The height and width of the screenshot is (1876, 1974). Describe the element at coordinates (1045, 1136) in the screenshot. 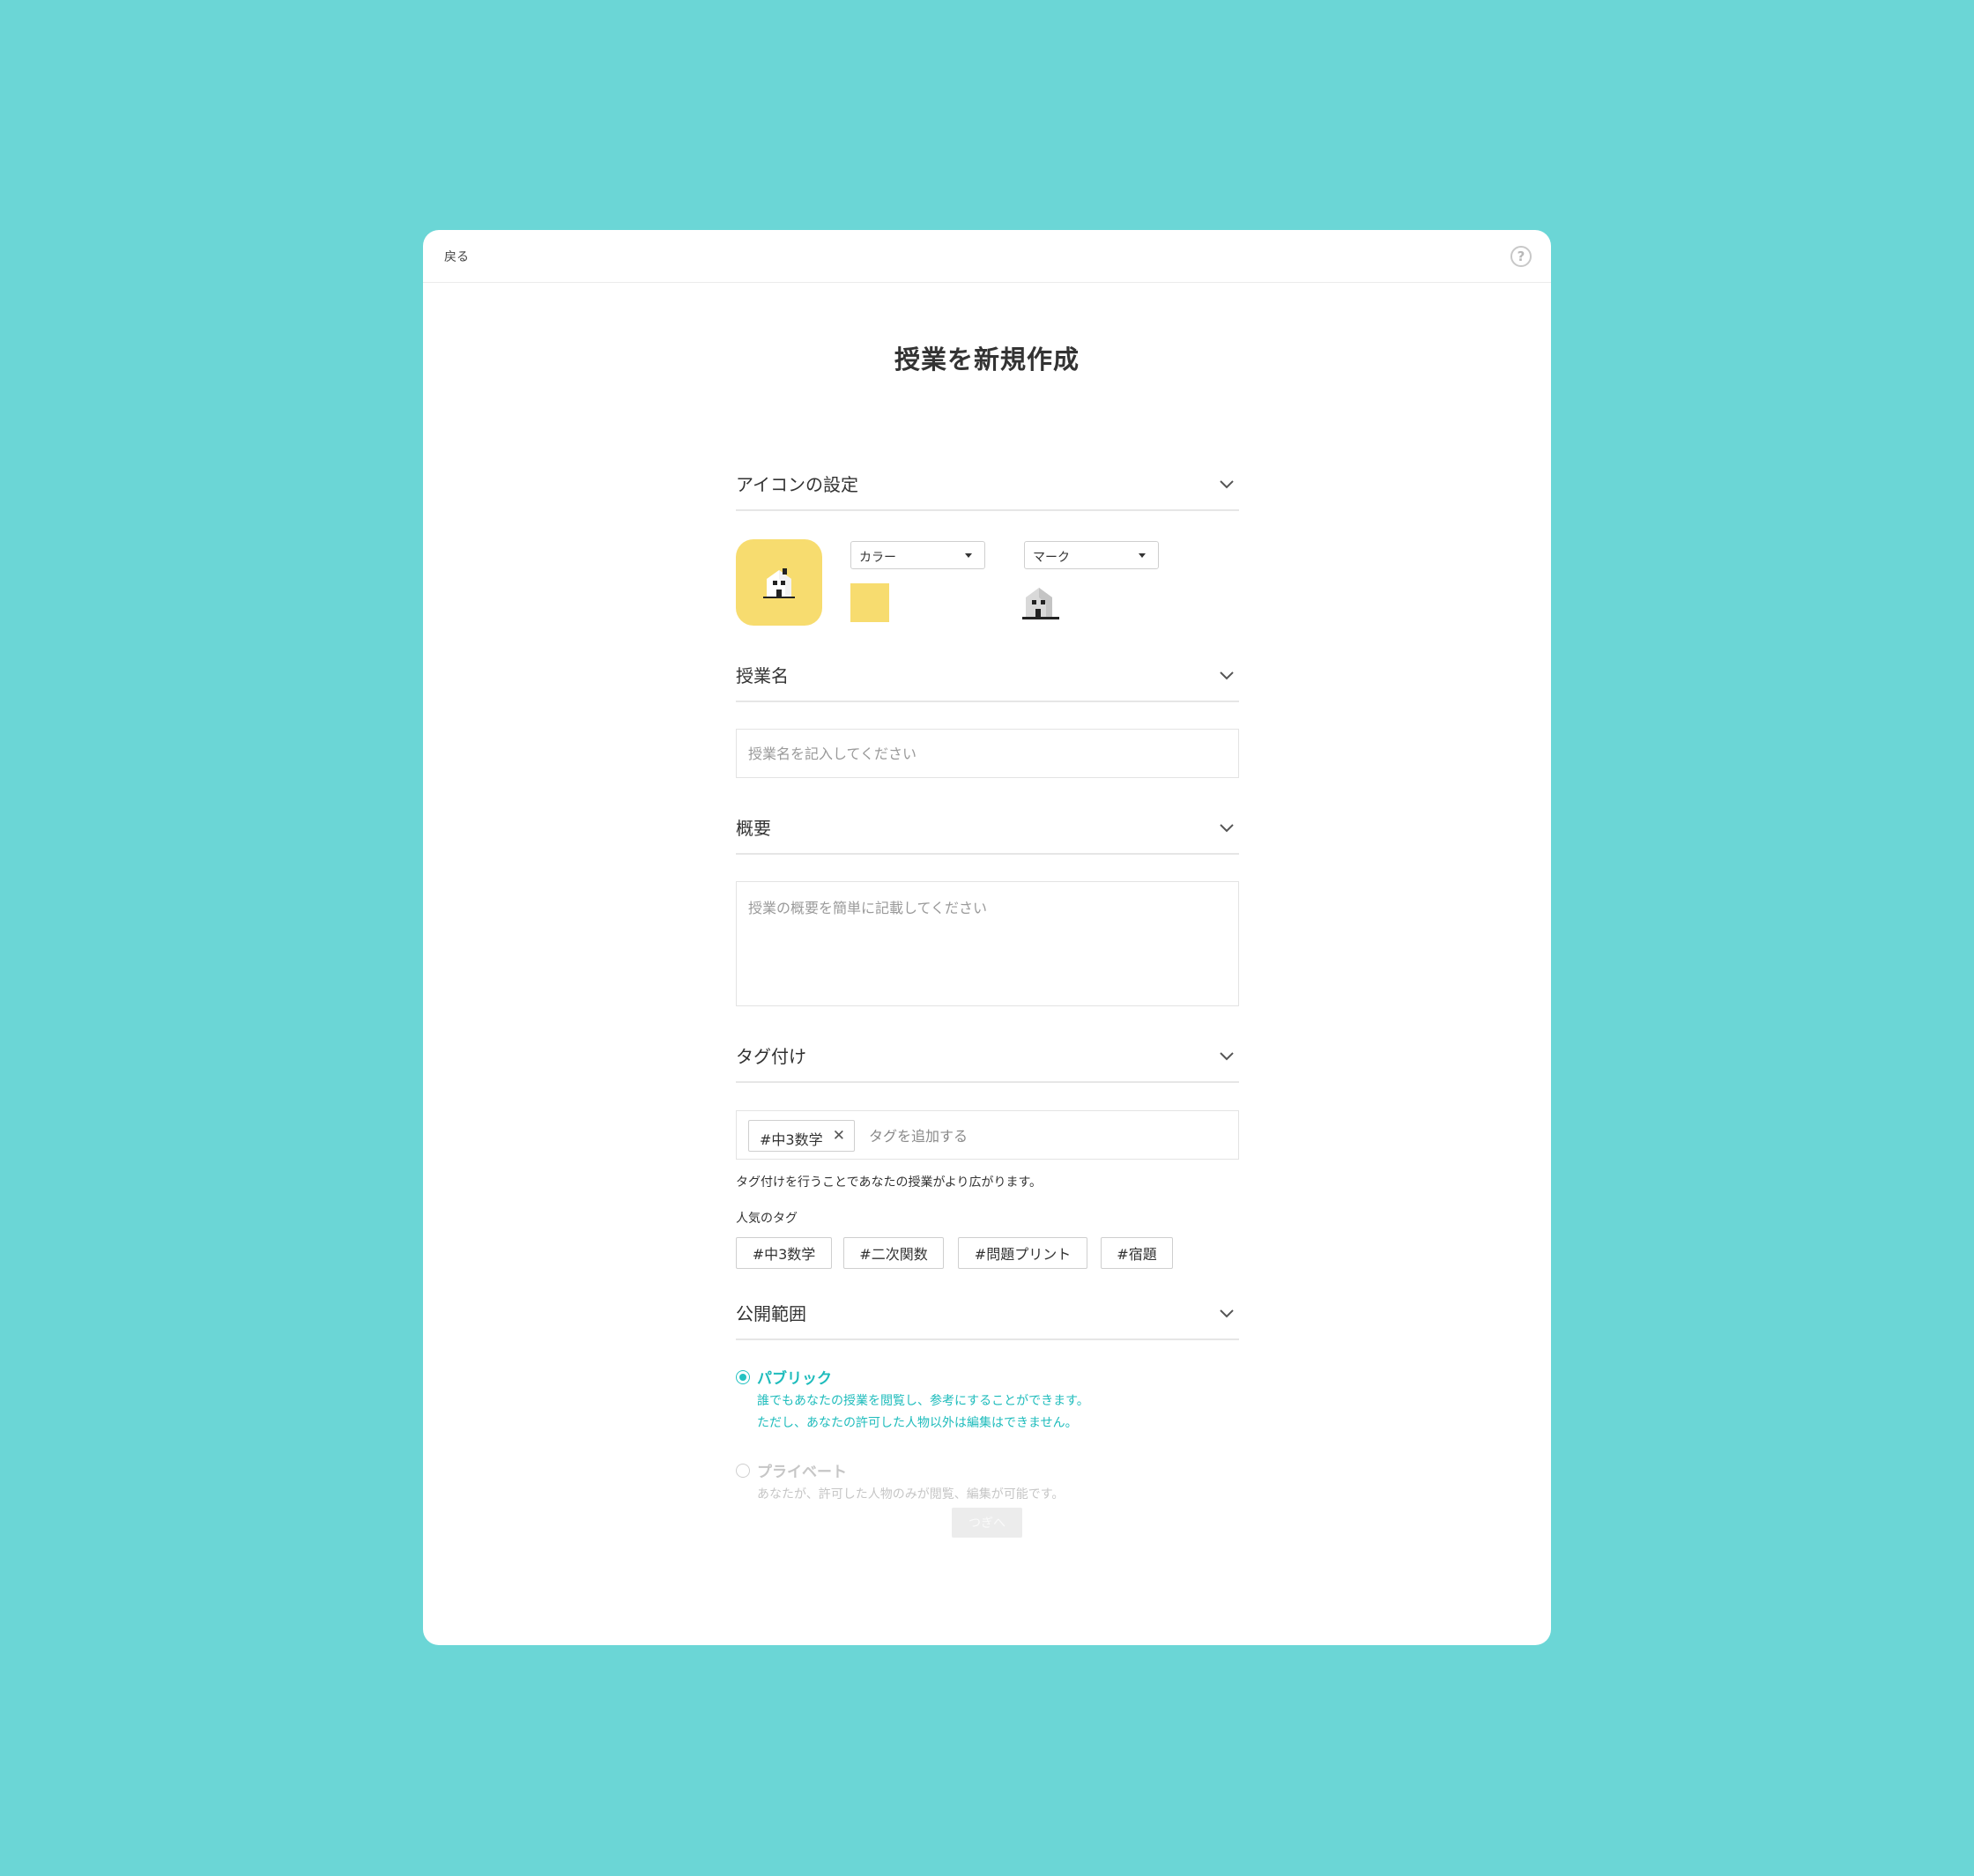

I see `add-tag-input` at that location.